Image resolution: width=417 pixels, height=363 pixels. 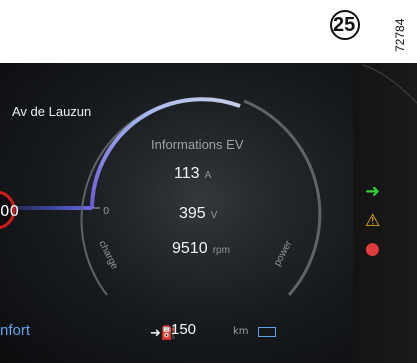 I want to click on scale-zero: 0, so click(x=106, y=211).